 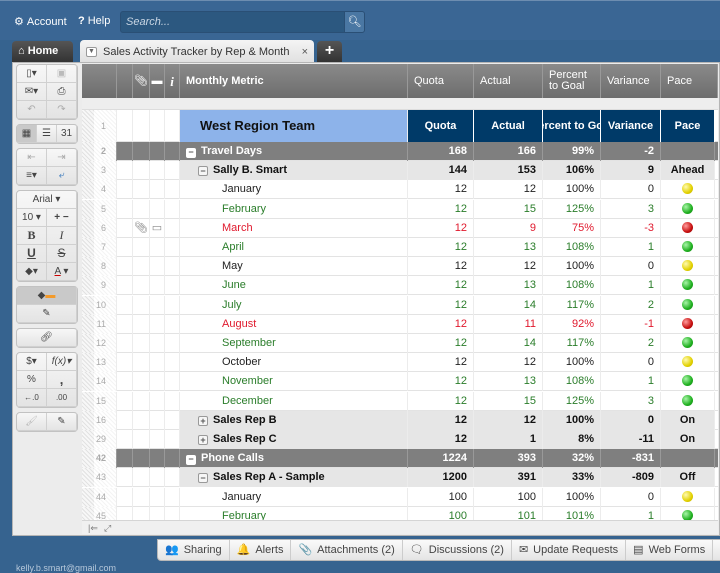 What do you see at coordinates (631, 343) in the screenshot?
I see `variance-cell: 2` at bounding box center [631, 343].